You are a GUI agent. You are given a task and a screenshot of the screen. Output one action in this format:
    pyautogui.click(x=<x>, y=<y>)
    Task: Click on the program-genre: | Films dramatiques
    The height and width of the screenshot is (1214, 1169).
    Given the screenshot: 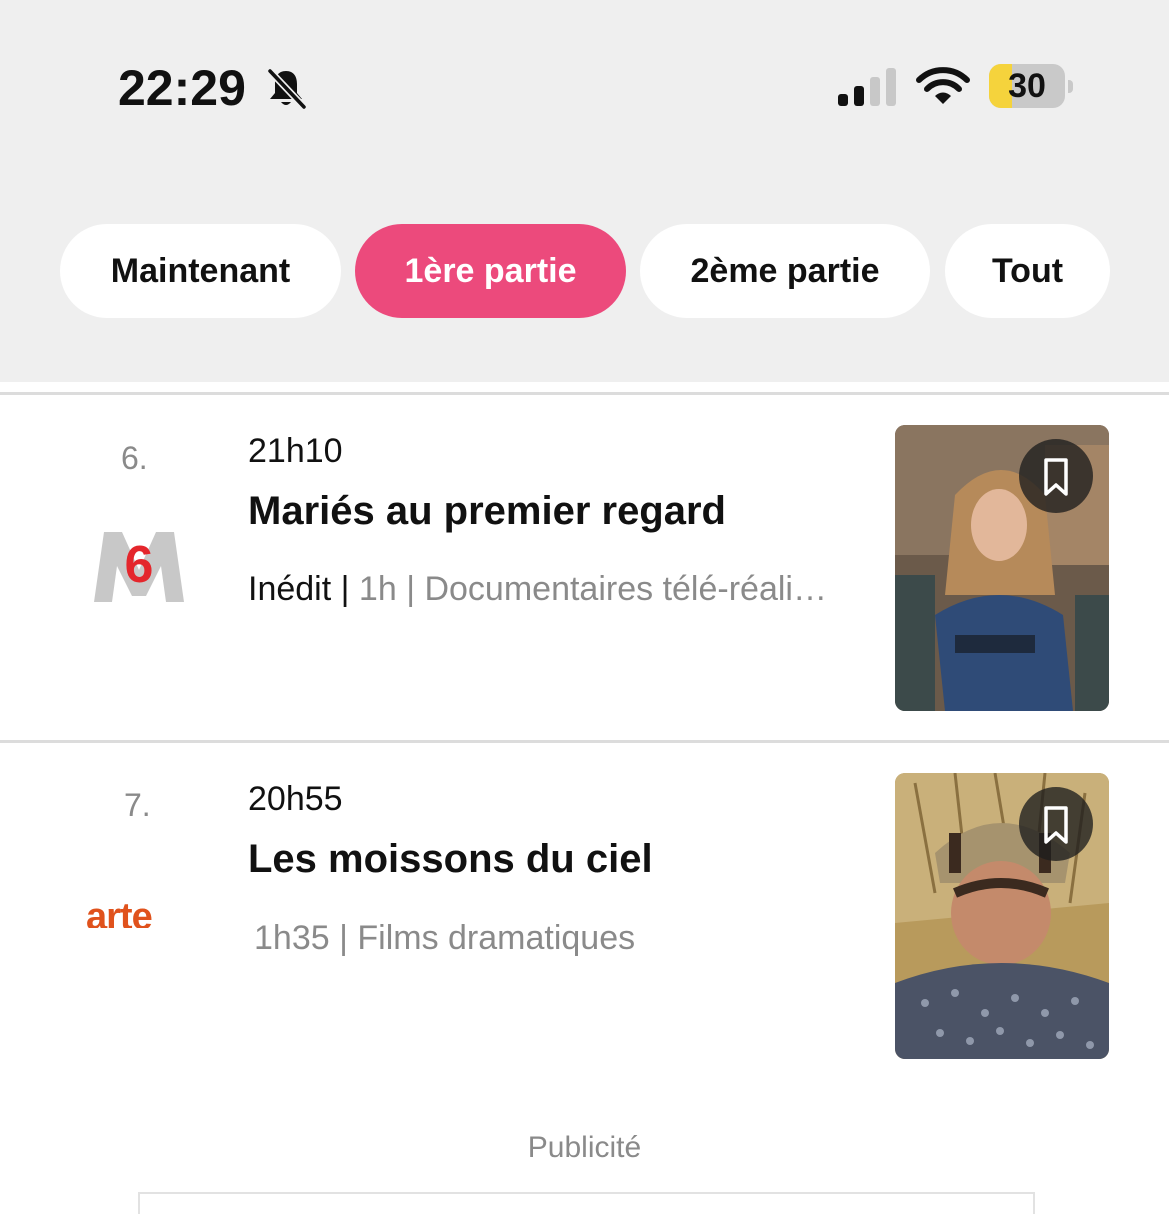 What is the action you would take?
    pyautogui.click(x=487, y=938)
    